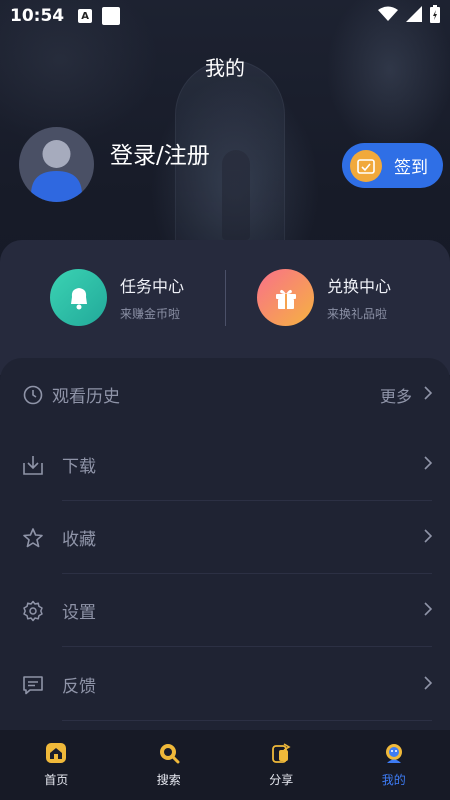  I want to click on checkin-label: 签到, so click(411, 168).